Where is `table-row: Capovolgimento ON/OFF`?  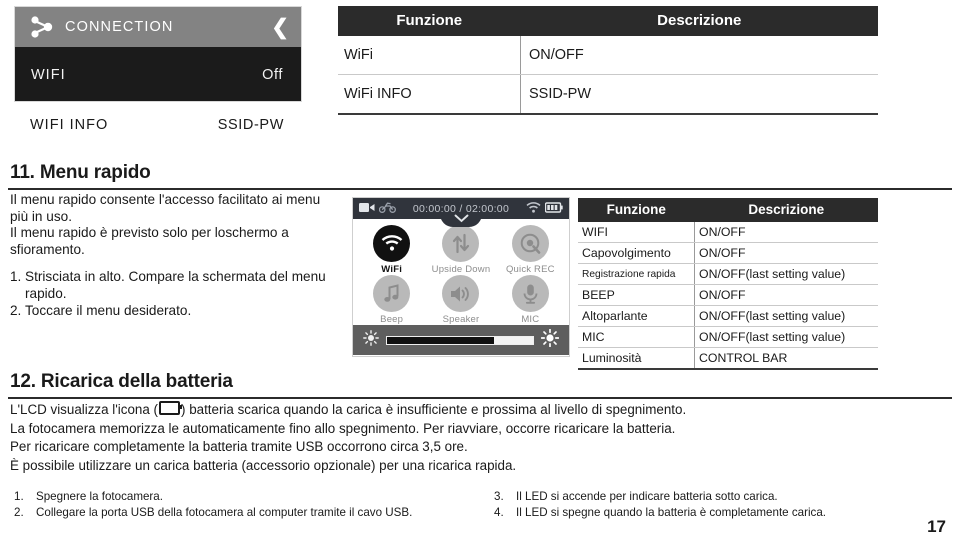 table-row: Capovolgimento ON/OFF is located at coordinates (728, 253).